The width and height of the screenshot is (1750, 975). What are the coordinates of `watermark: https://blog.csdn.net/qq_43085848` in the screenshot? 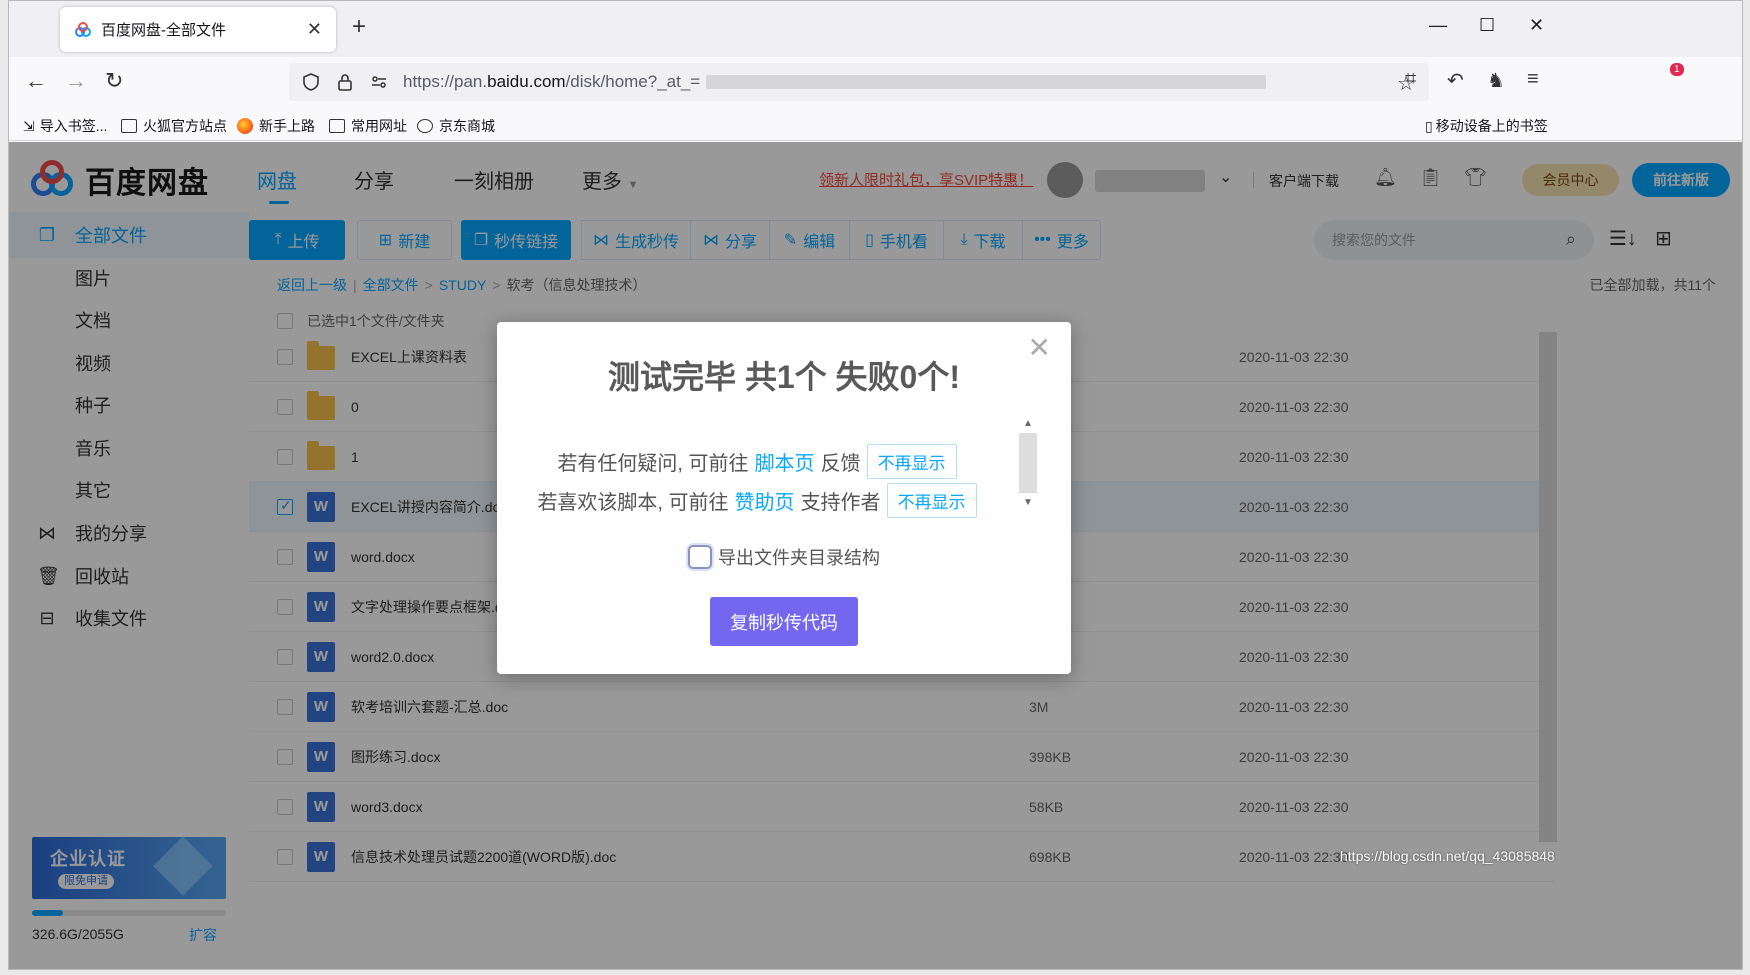 It's located at (1447, 856).